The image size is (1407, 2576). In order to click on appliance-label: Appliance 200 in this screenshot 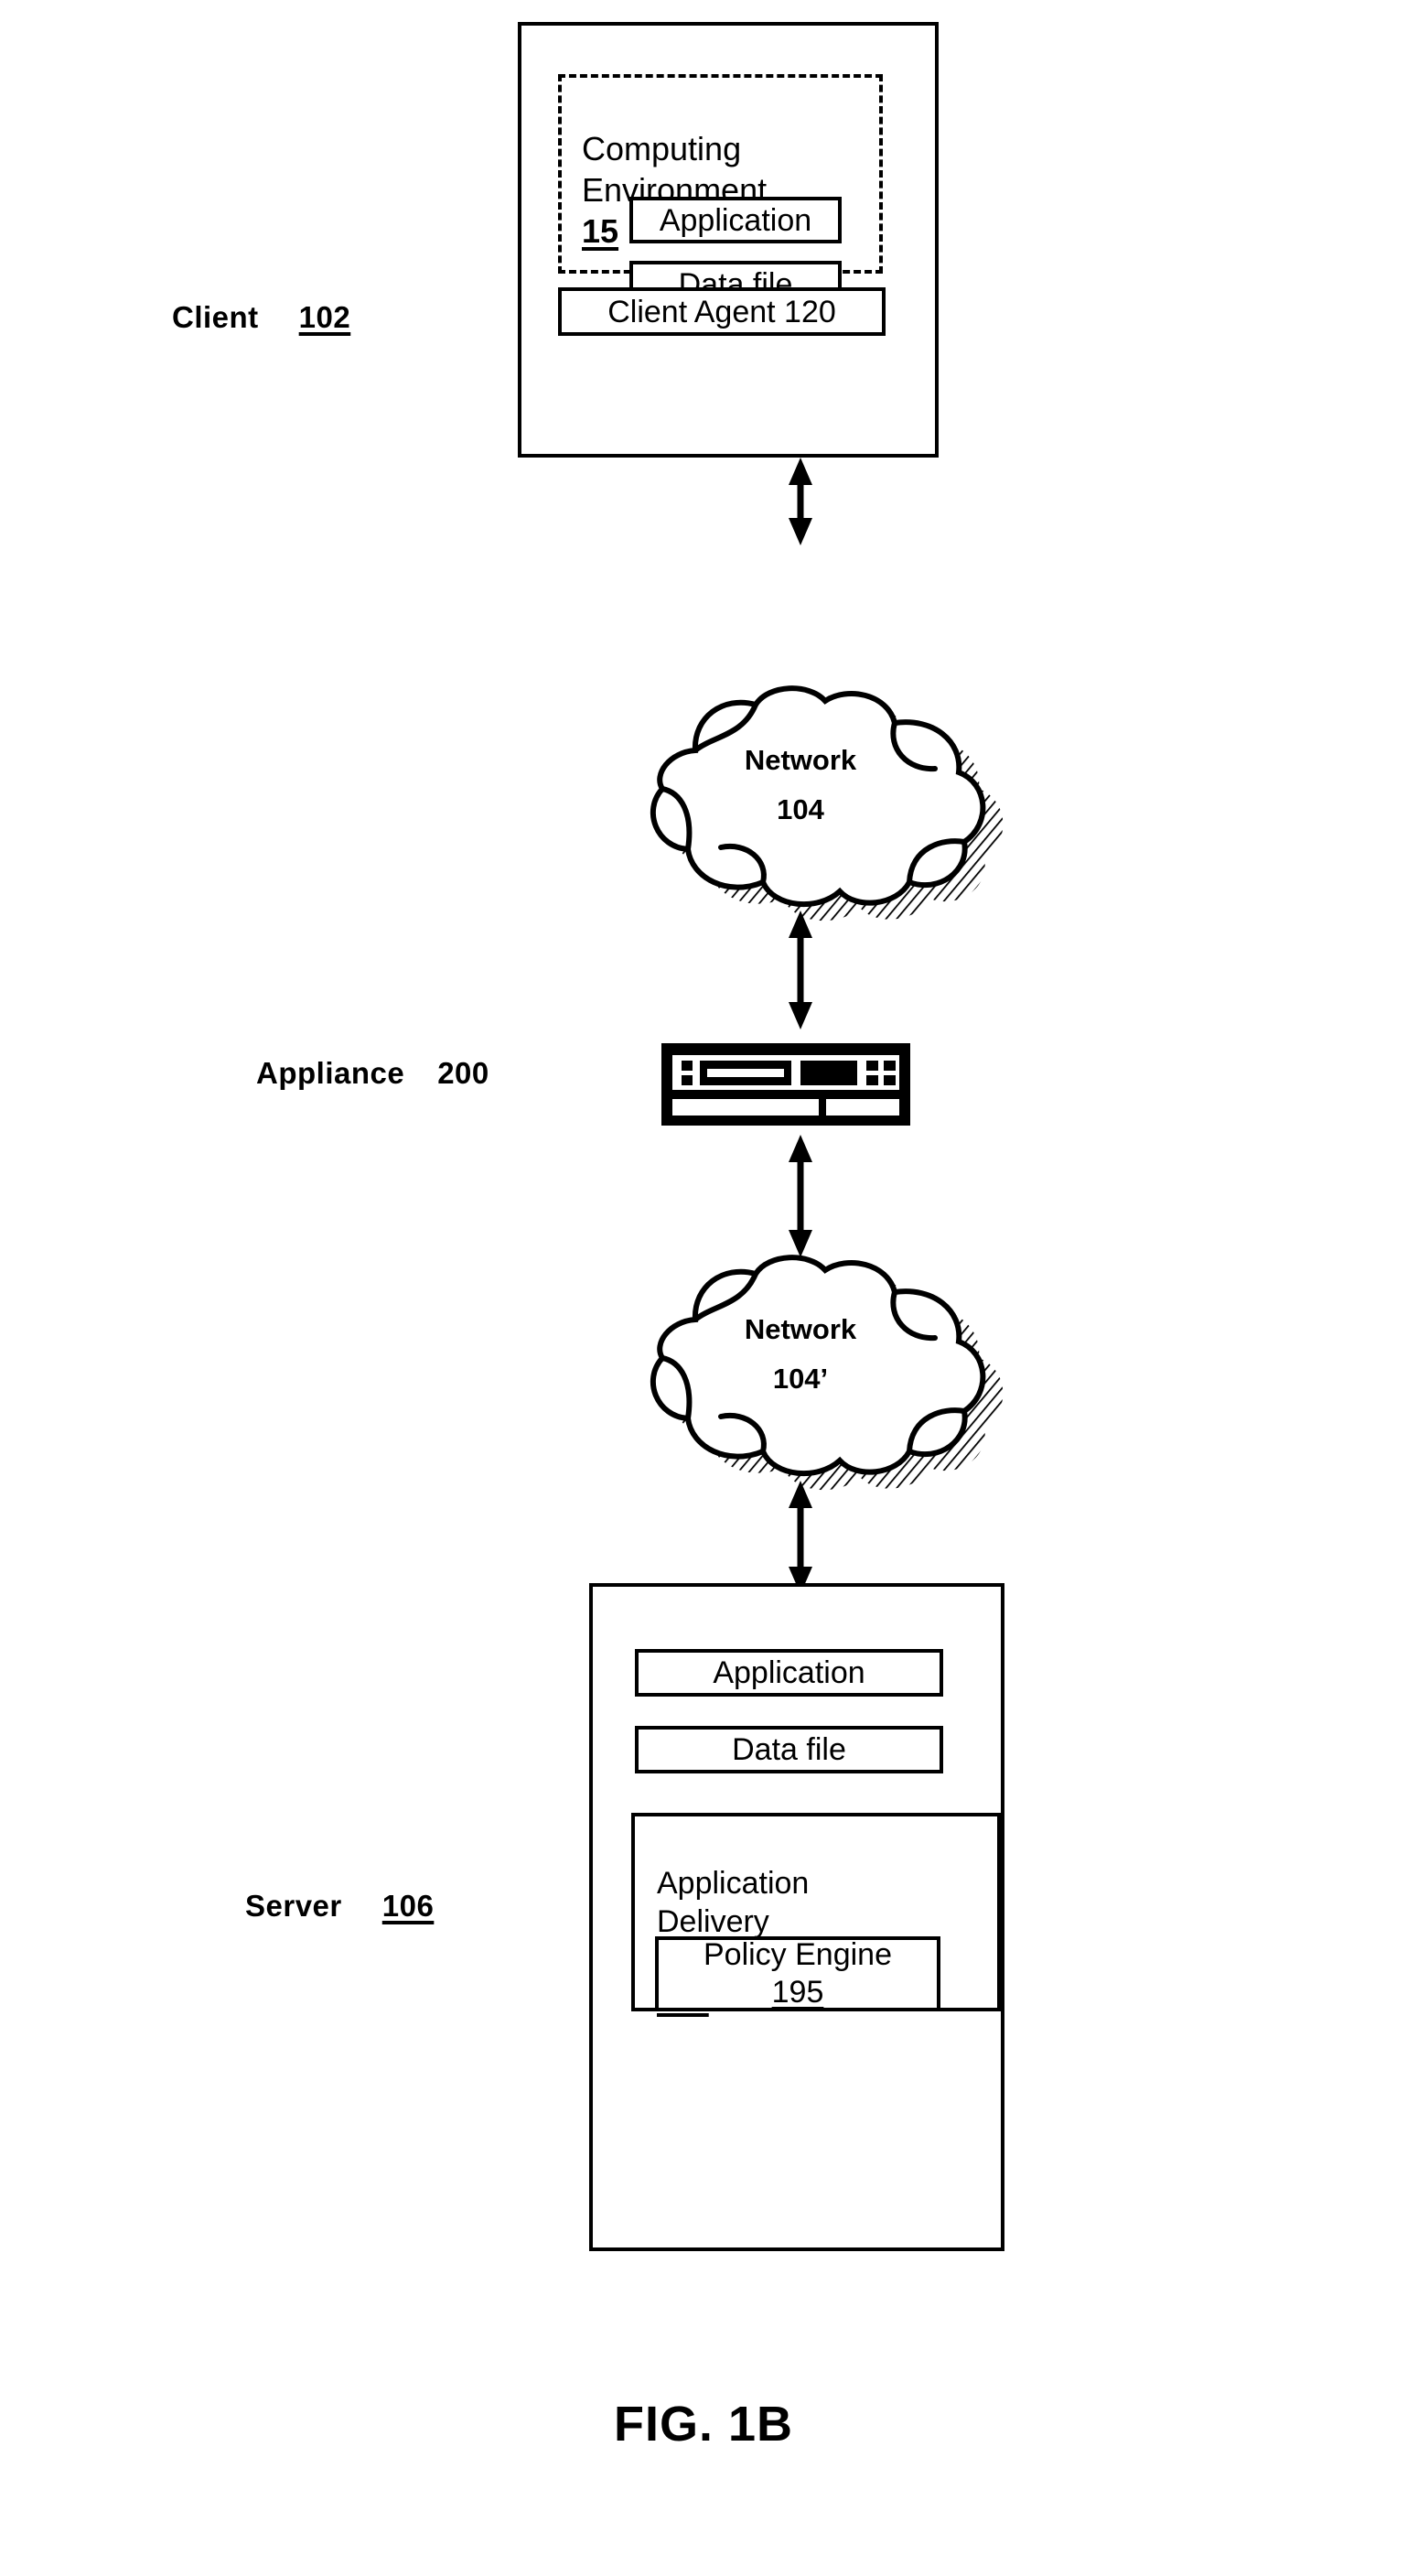, I will do `click(372, 1073)`.